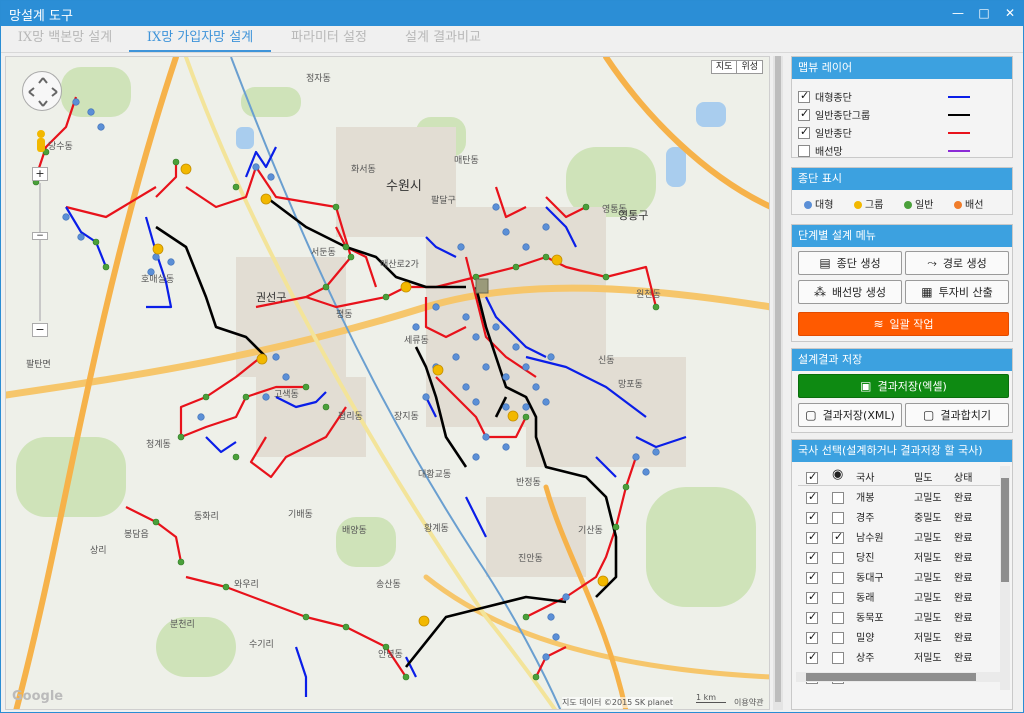 This screenshot has height=713, width=1024. Describe the element at coordinates (812, 477) in the screenshot. I see `select-all-checkbox` at that location.